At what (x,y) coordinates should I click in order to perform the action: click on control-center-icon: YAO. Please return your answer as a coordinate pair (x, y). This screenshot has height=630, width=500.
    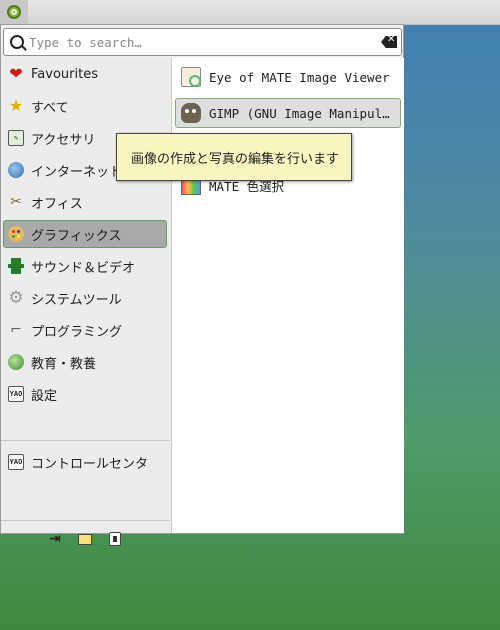
    Looking at the image, I should click on (16, 462).